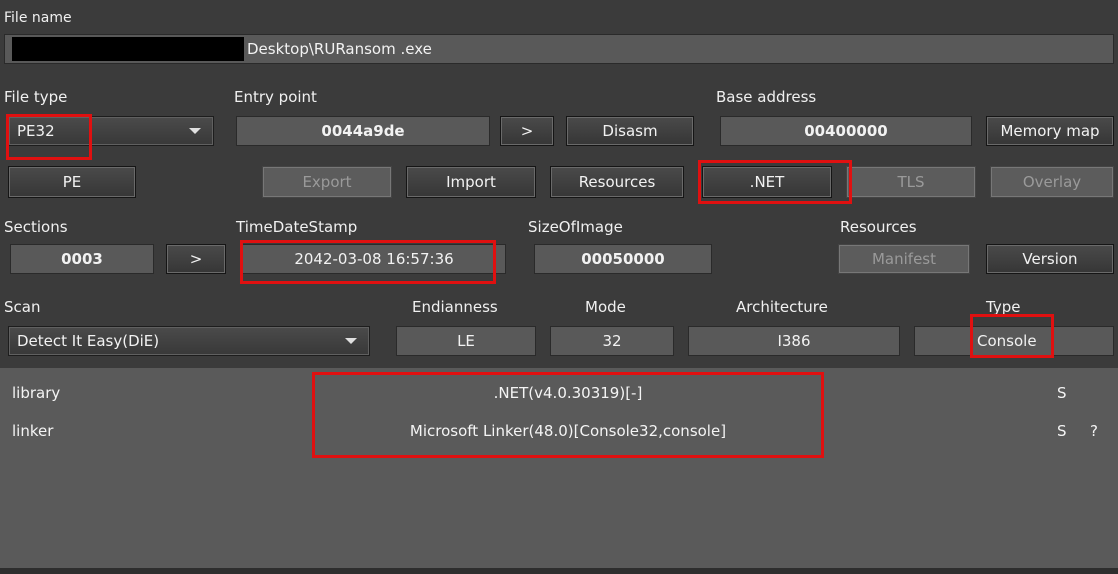  I want to click on memory-map-button: Memory map, so click(1050, 131).